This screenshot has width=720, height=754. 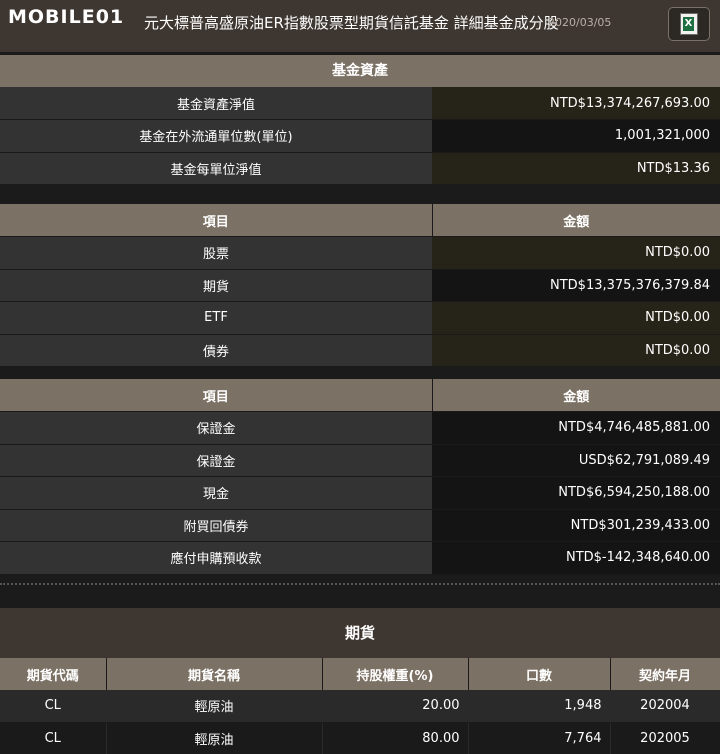 I want to click on futures-lots: 1,948, so click(x=539, y=706).